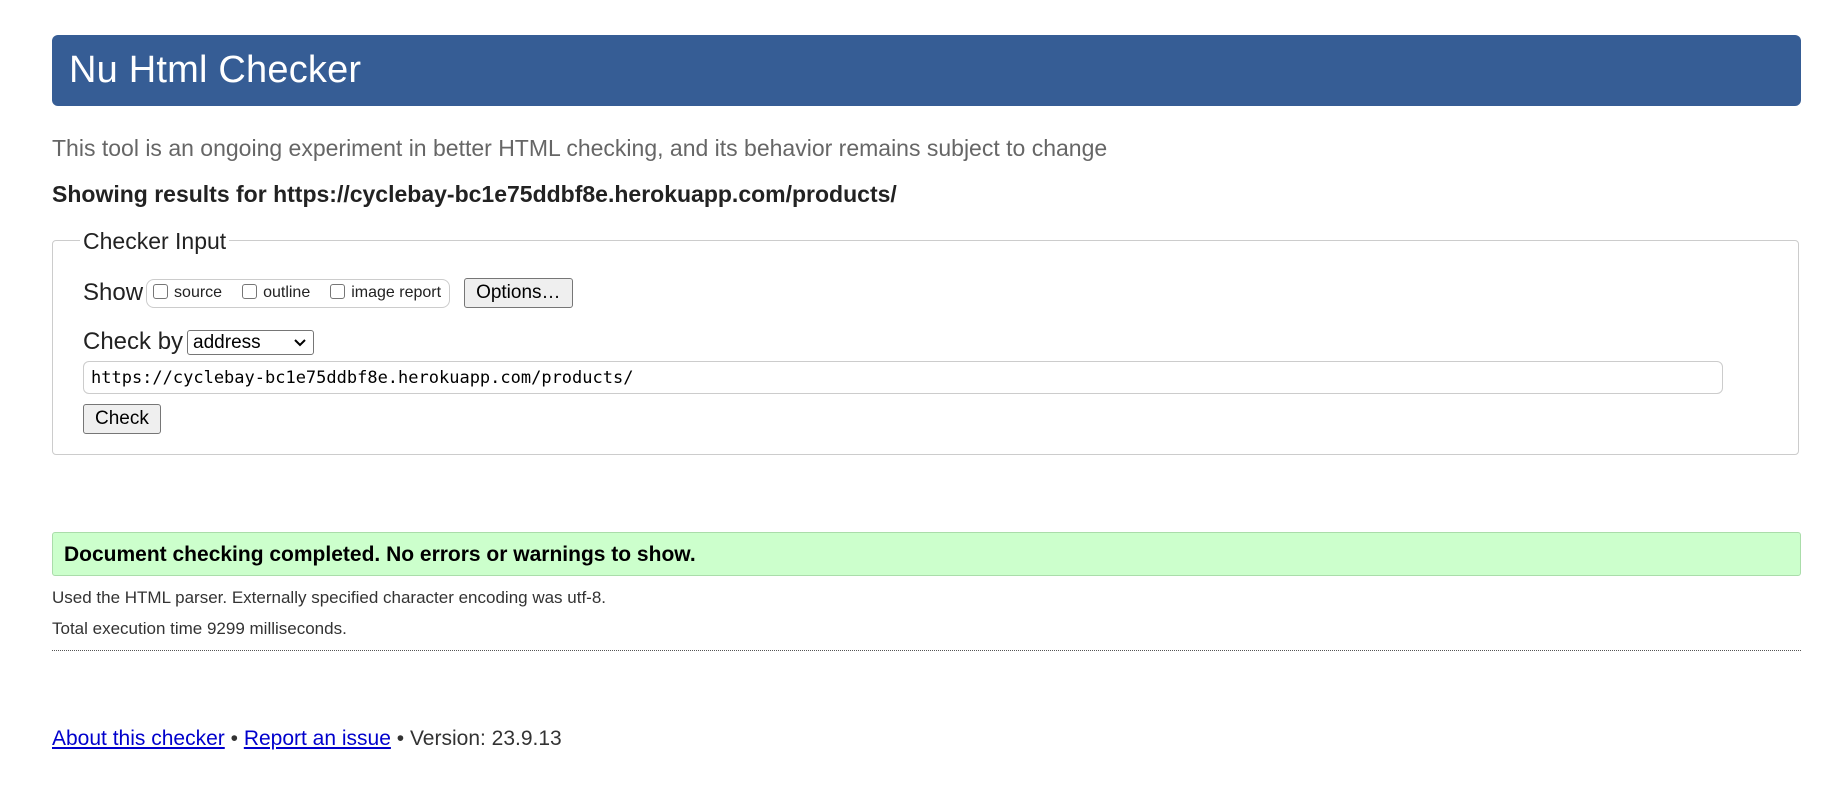 The height and width of the screenshot is (787, 1837). I want to click on header-banner: Nu Html Checker, so click(926, 70).